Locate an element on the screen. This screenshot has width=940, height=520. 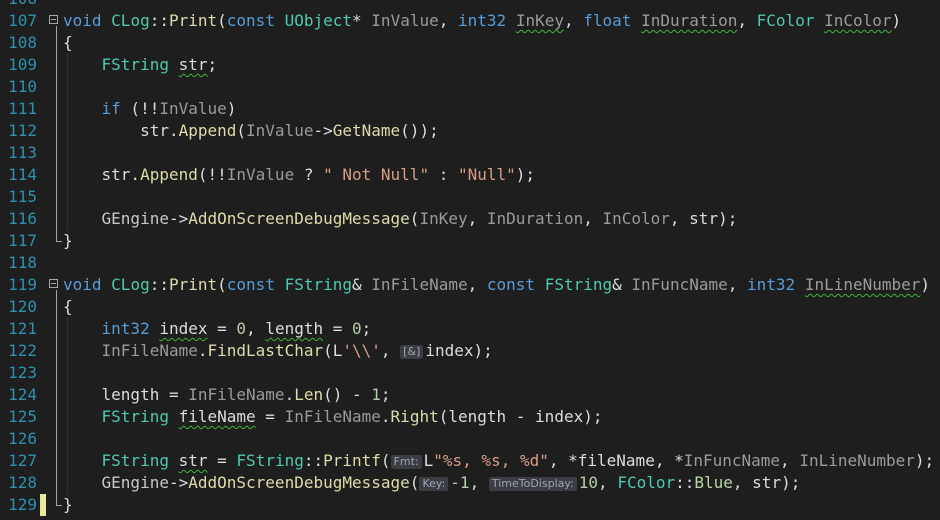
code-token: const is located at coordinates (250, 284).